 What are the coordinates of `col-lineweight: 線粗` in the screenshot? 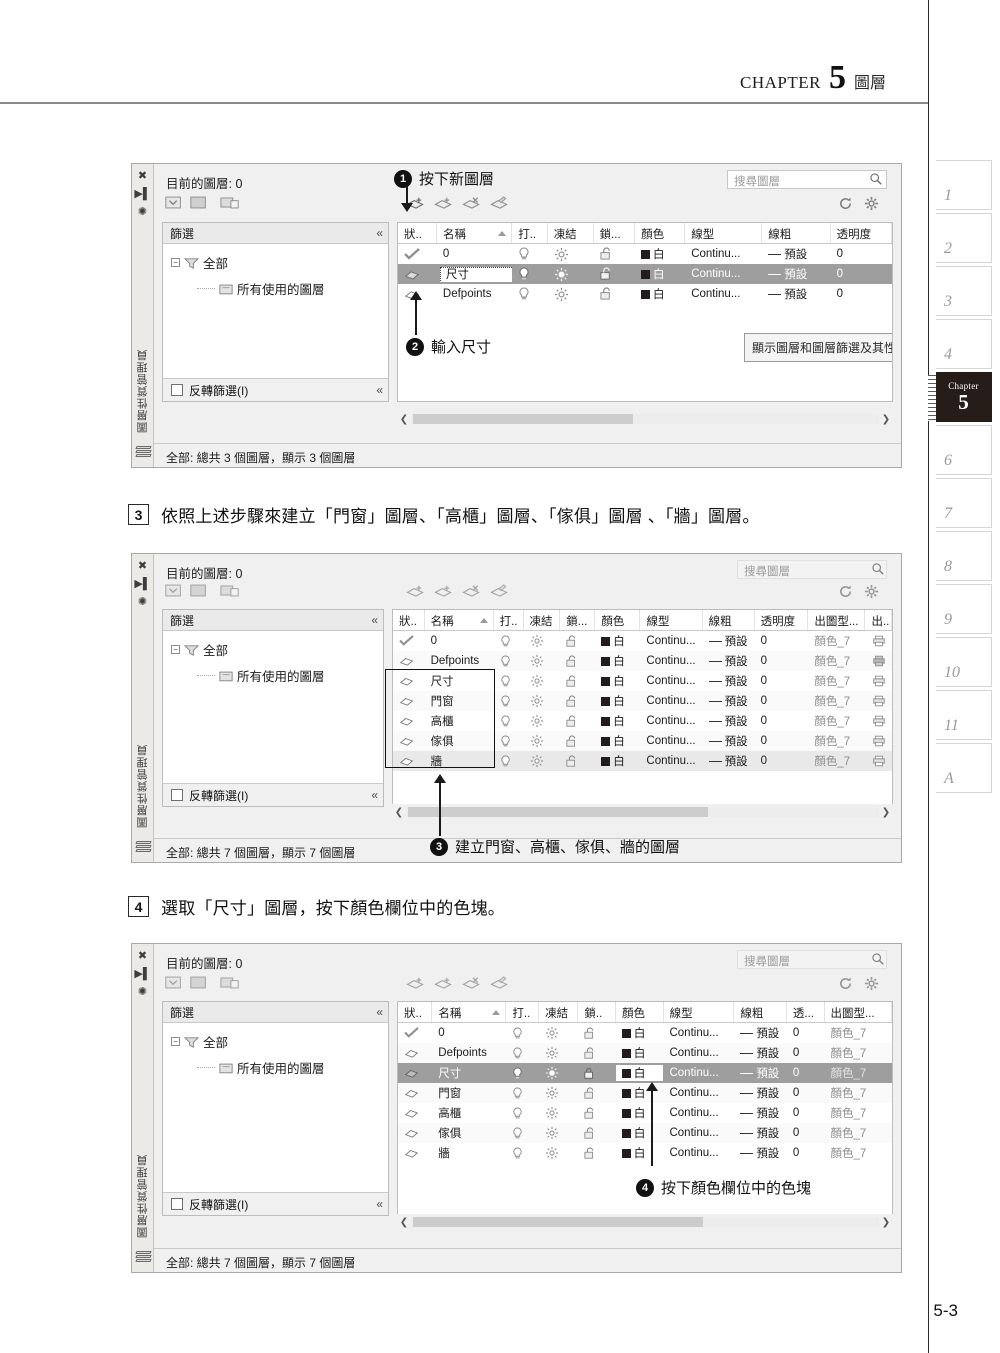 It's located at (760, 1012).